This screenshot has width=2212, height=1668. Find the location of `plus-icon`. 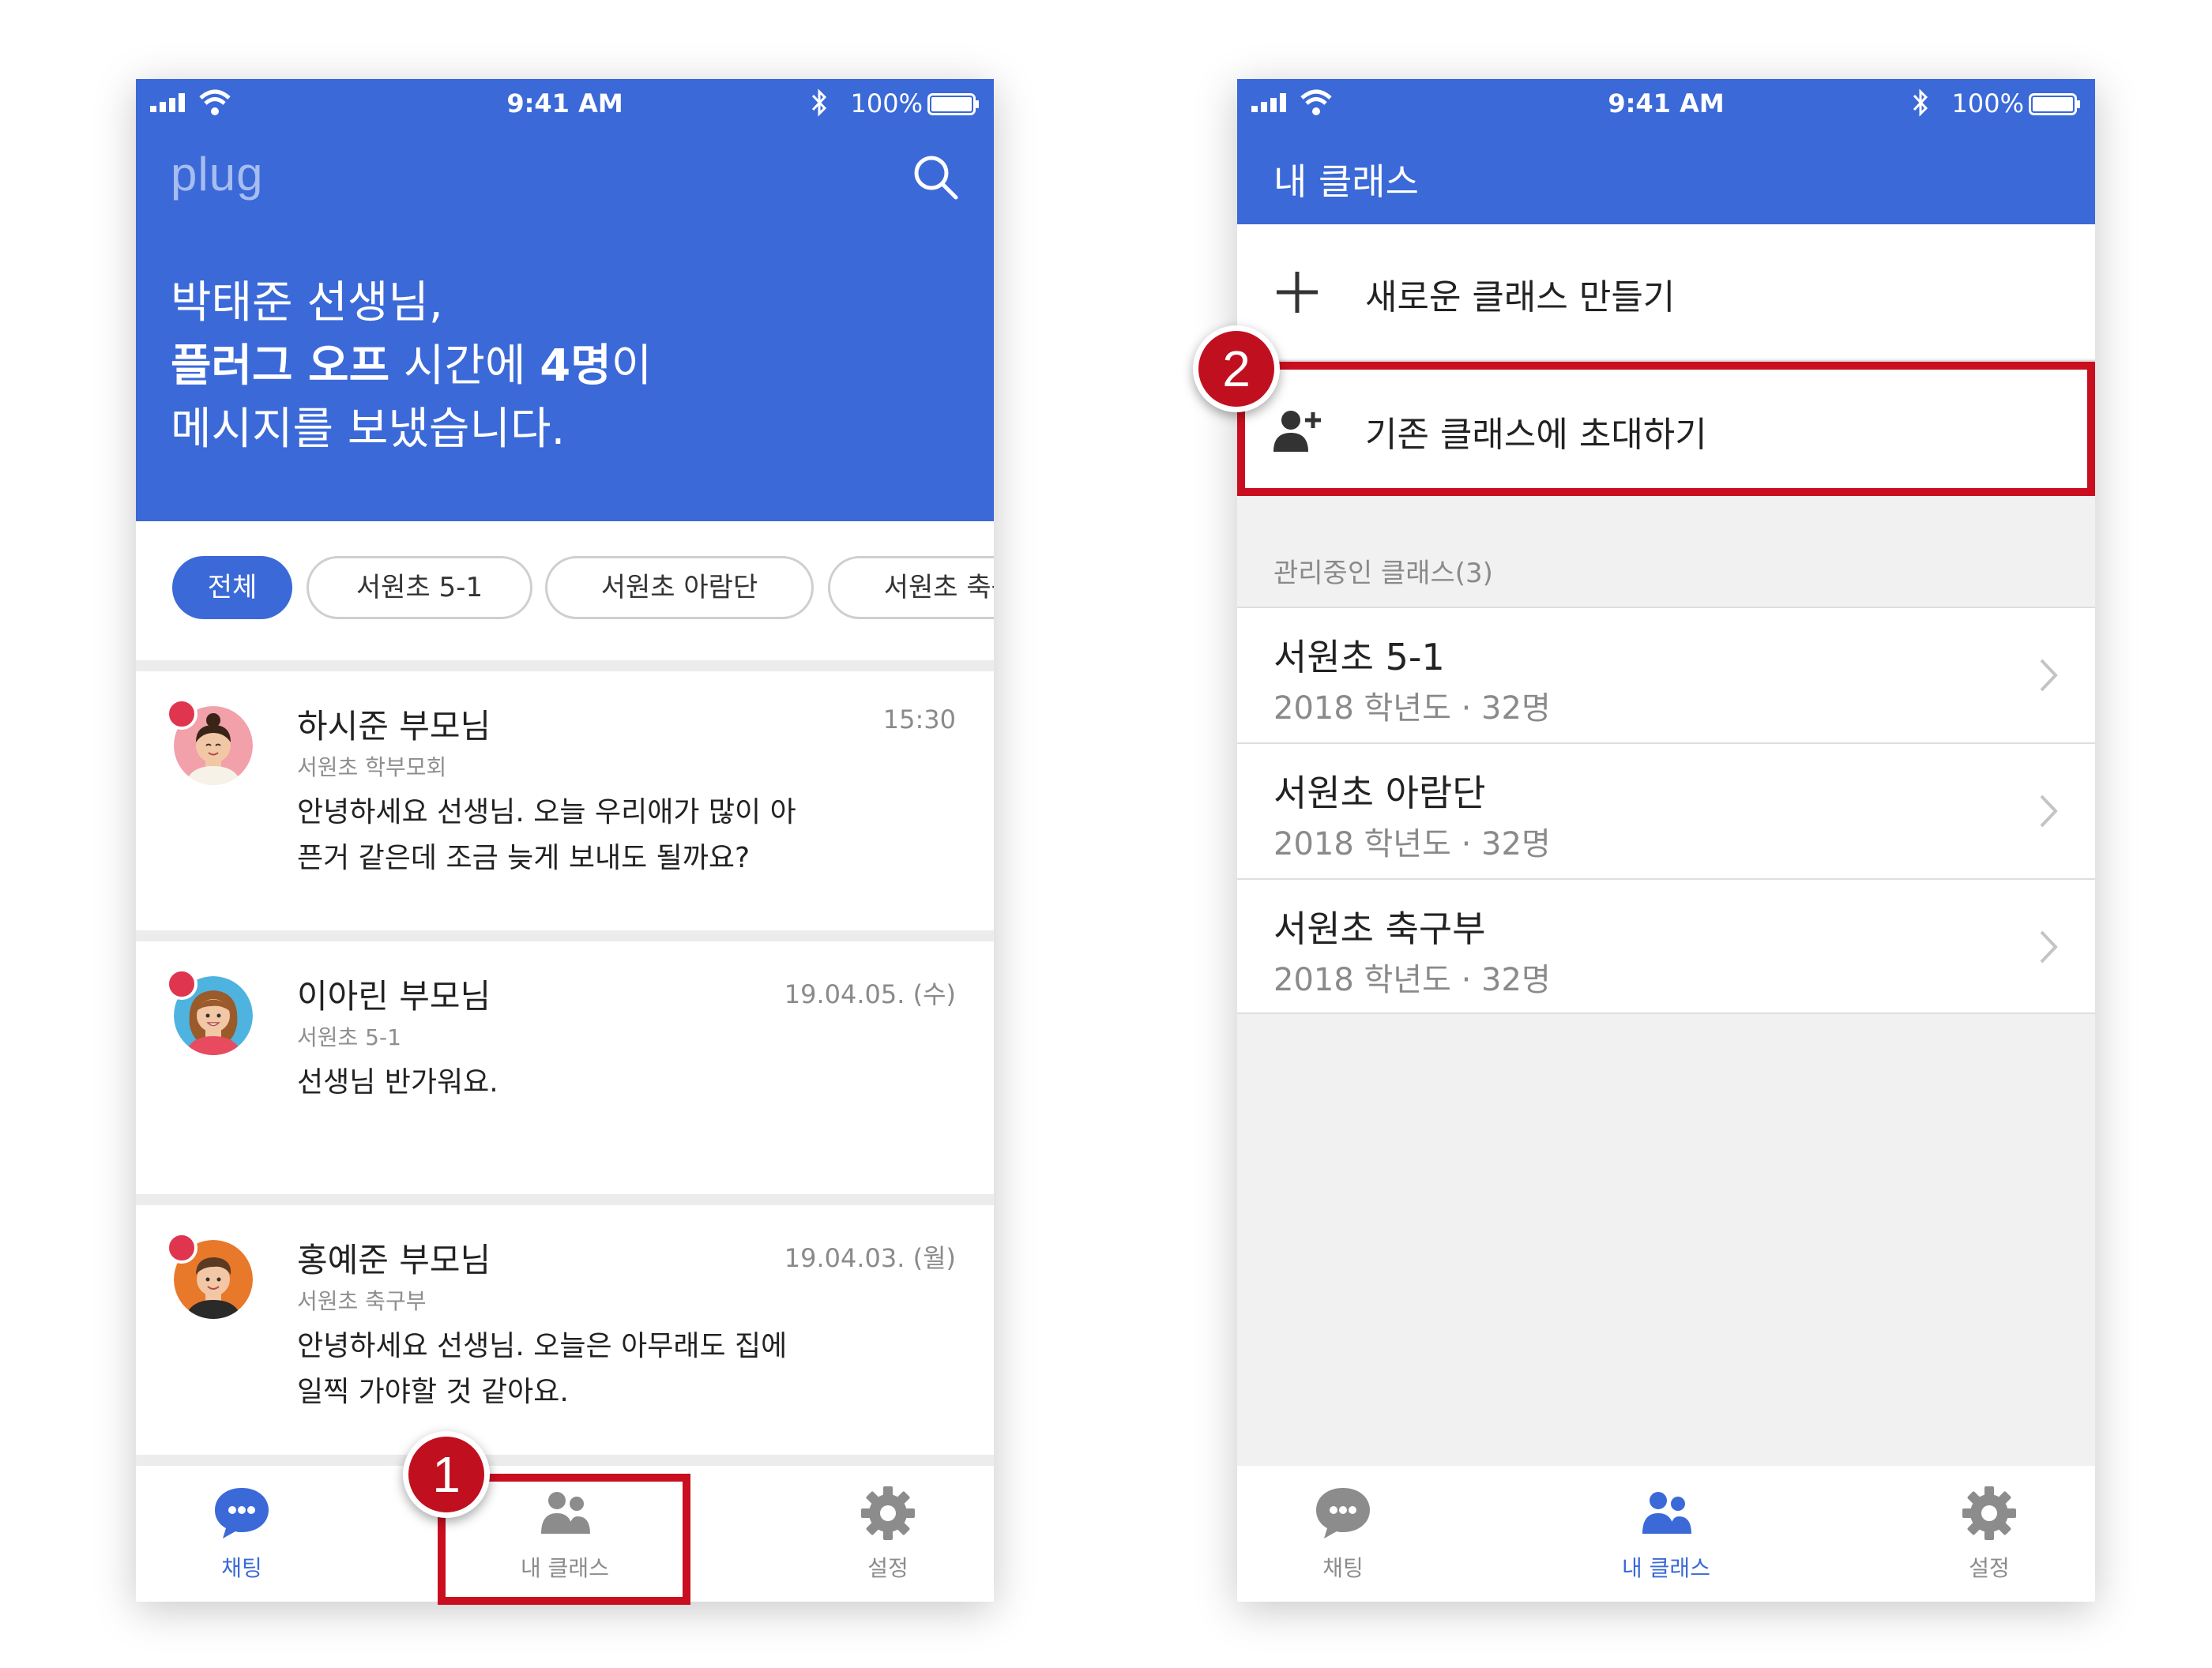

plus-icon is located at coordinates (1298, 292).